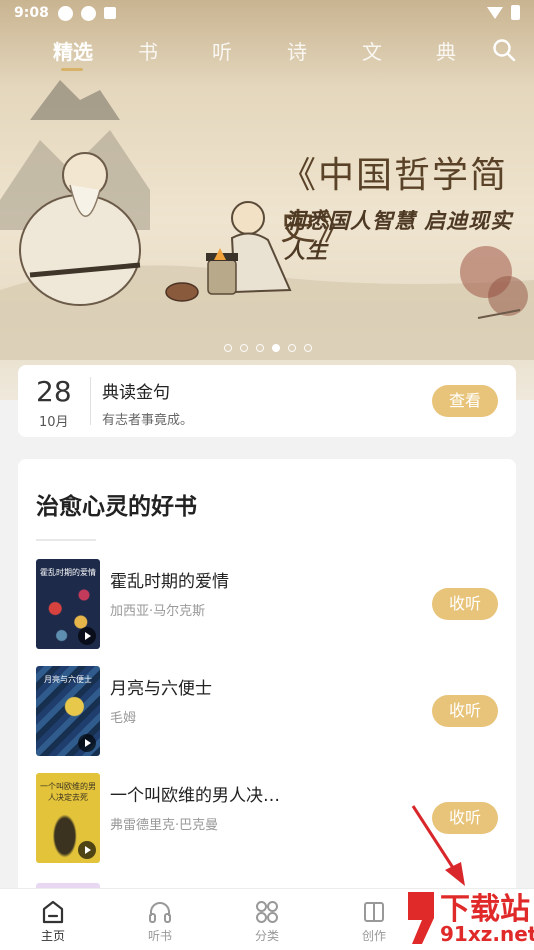 This screenshot has width=534, height=950. Describe the element at coordinates (148, 420) in the screenshot. I see `quote-text: 有志者事竟成。` at that location.